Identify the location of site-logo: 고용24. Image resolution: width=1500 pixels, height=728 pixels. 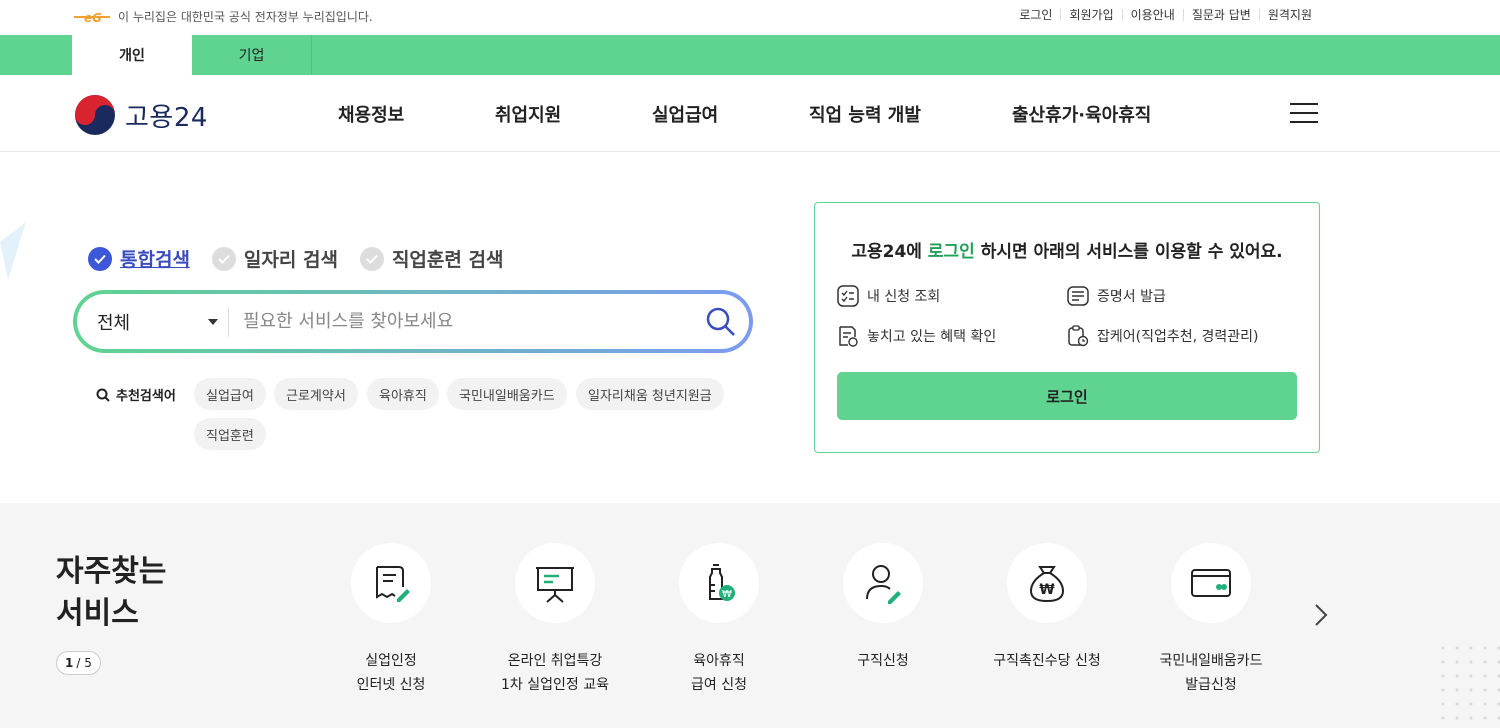
(140, 115).